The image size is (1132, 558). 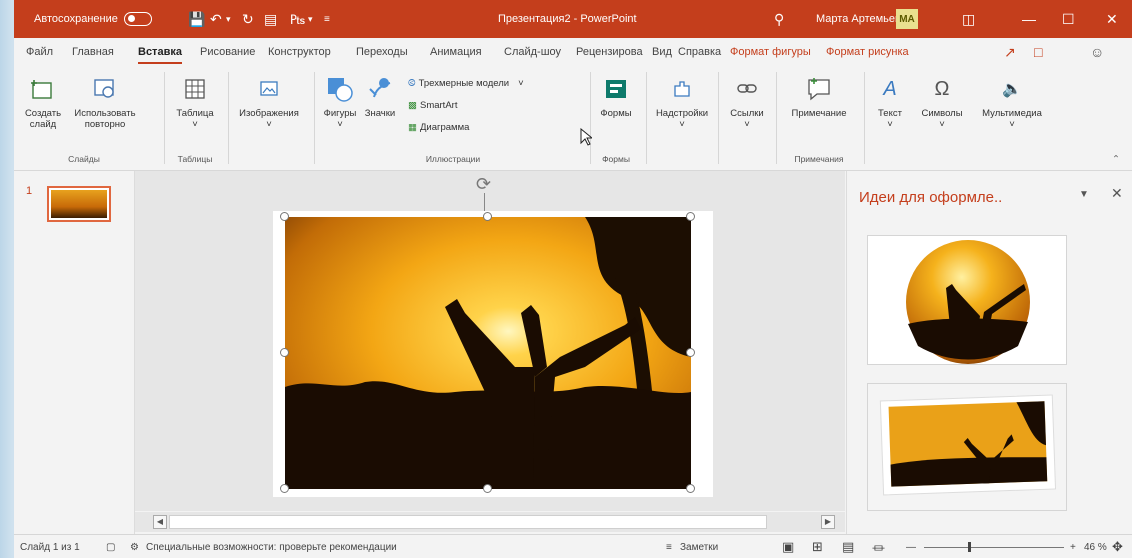 I want to click on design-idea-circle, so click(x=967, y=300).